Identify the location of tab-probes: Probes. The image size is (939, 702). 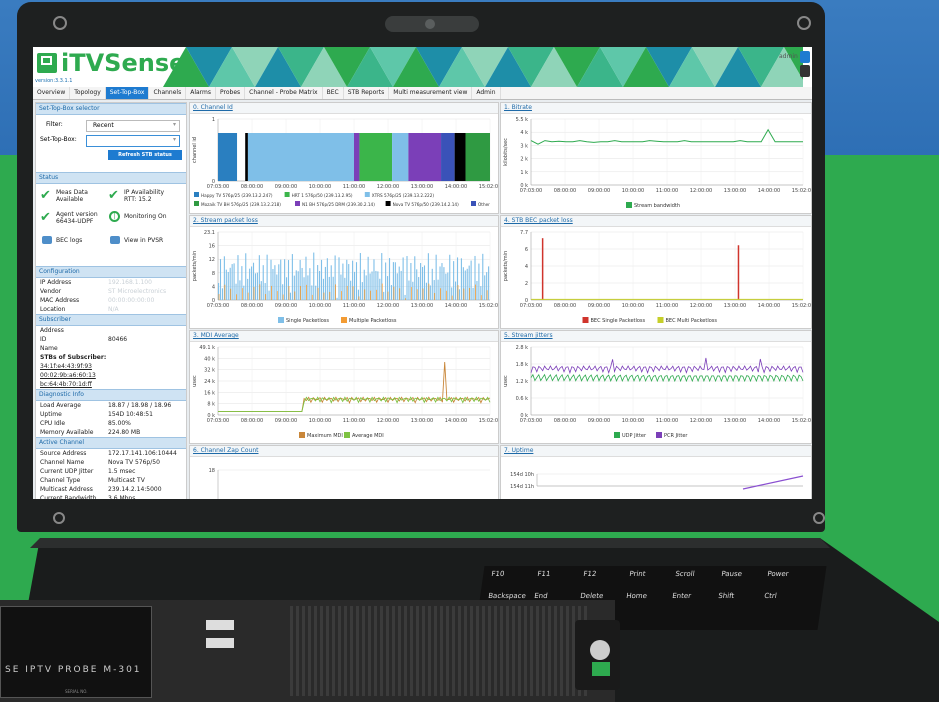
(231, 93).